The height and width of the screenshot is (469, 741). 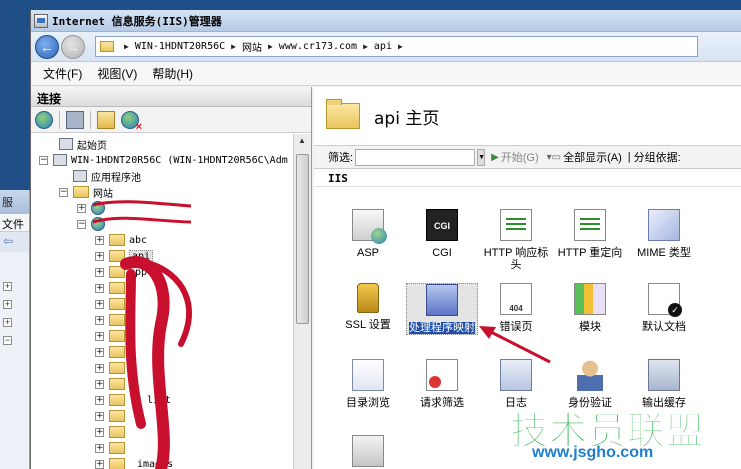 I want to click on feature-handler-mappings: 处理程序映射, so click(x=442, y=309).